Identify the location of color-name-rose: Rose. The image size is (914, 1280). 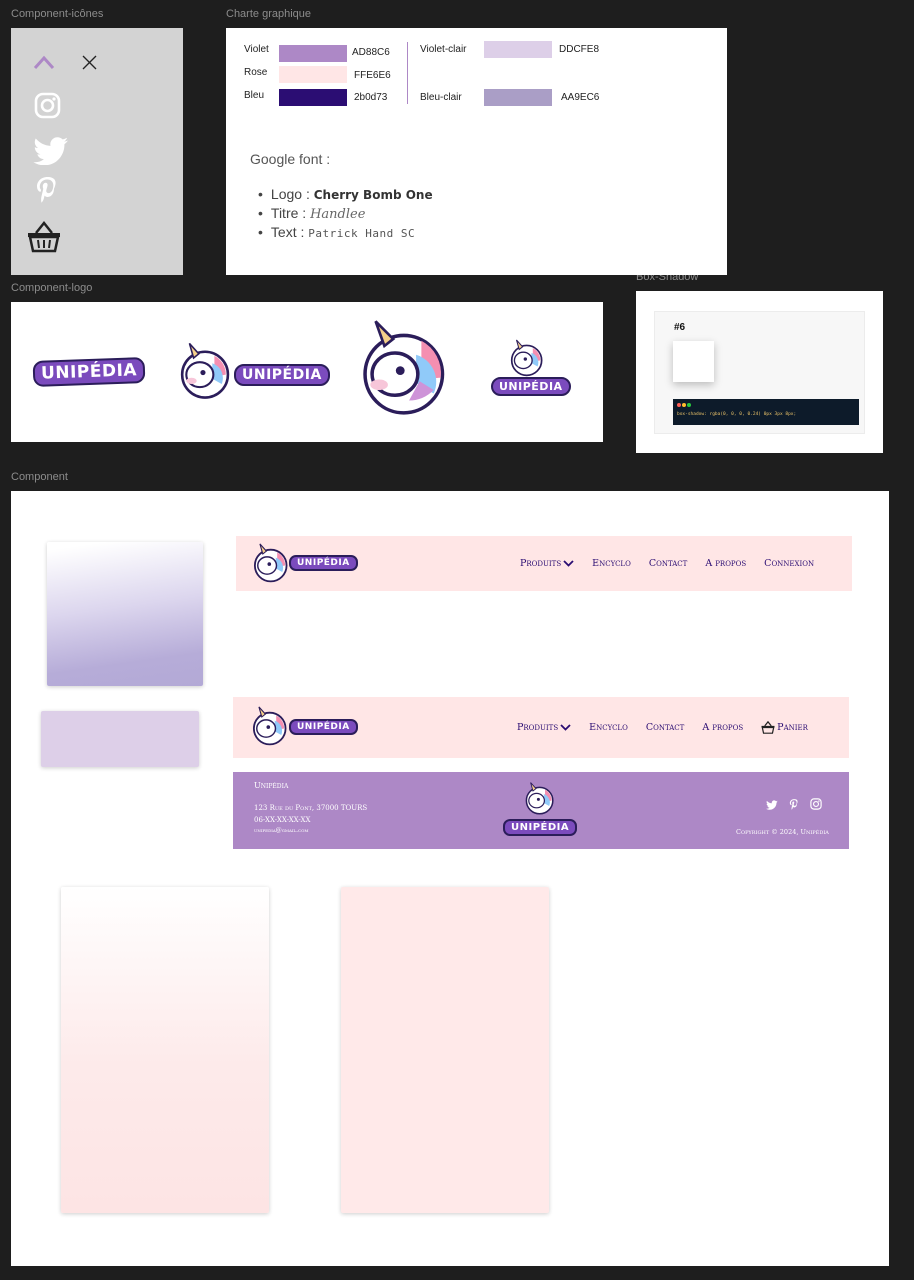
(256, 72).